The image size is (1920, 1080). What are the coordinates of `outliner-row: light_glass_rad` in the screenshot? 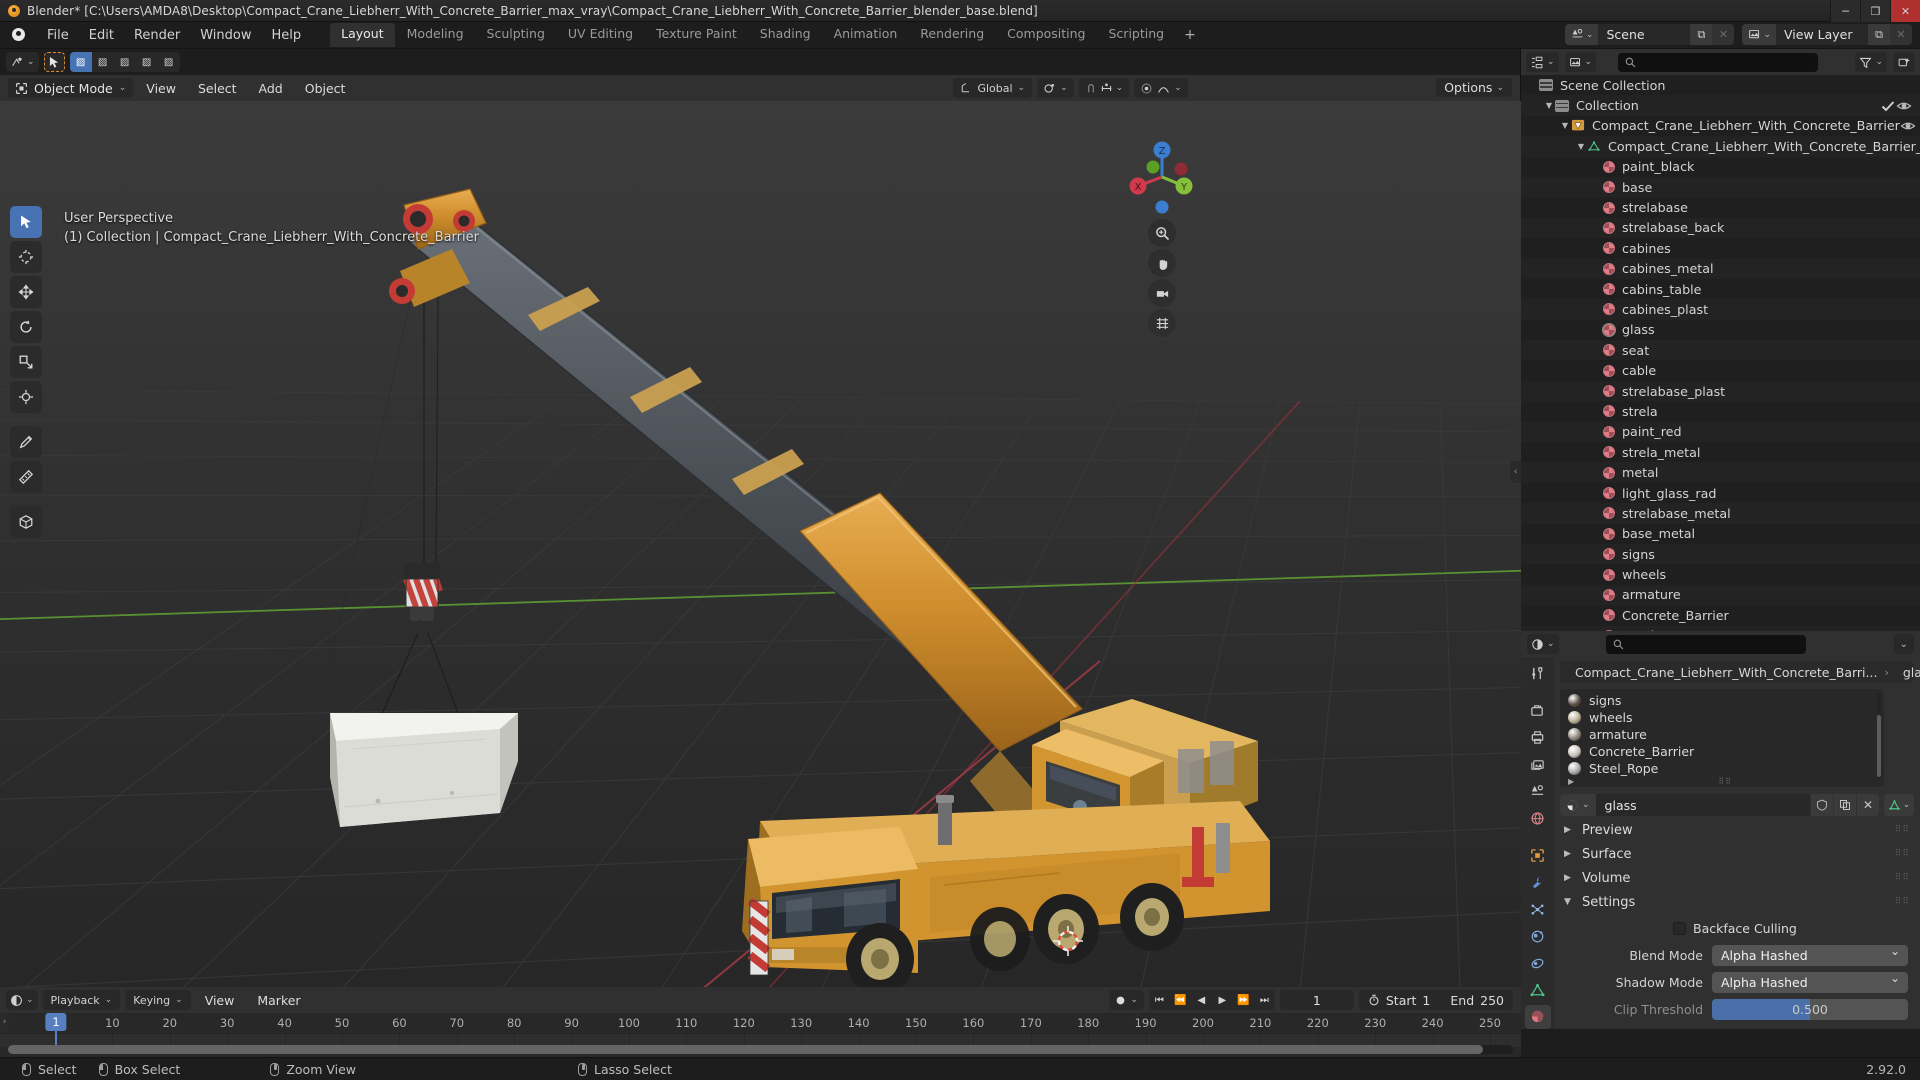 It's located at (1720, 493).